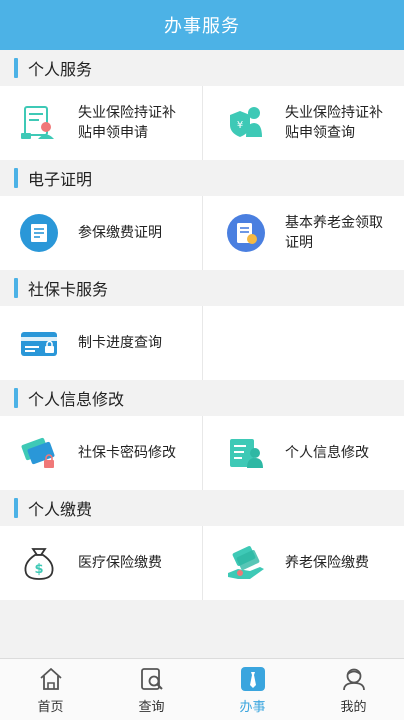  I want to click on service-label: 制卡进度查询, so click(120, 343).